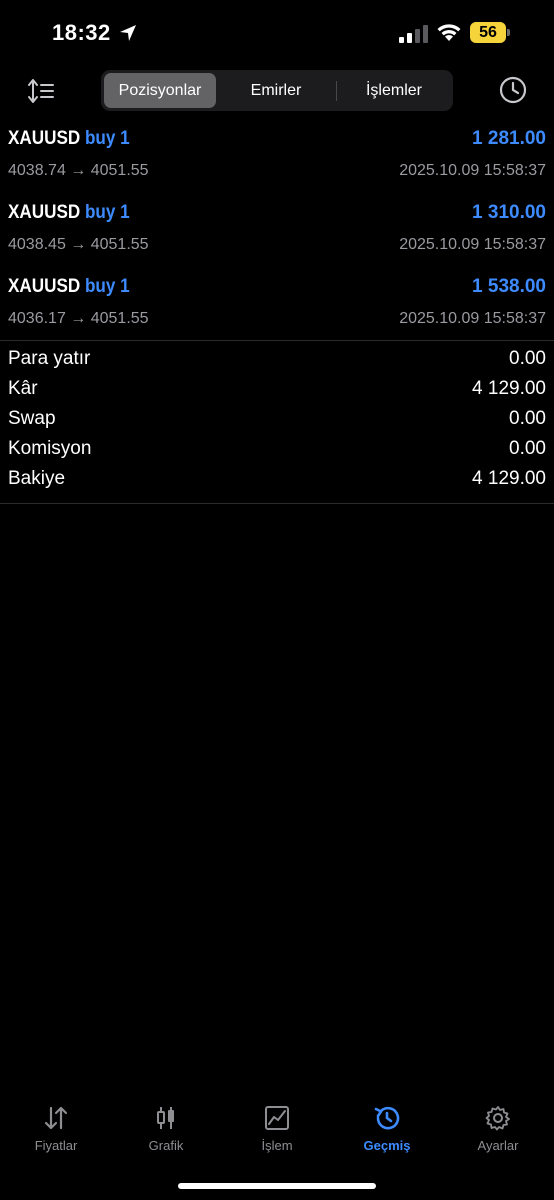  I want to click on home-indicator, so click(277, 1186).